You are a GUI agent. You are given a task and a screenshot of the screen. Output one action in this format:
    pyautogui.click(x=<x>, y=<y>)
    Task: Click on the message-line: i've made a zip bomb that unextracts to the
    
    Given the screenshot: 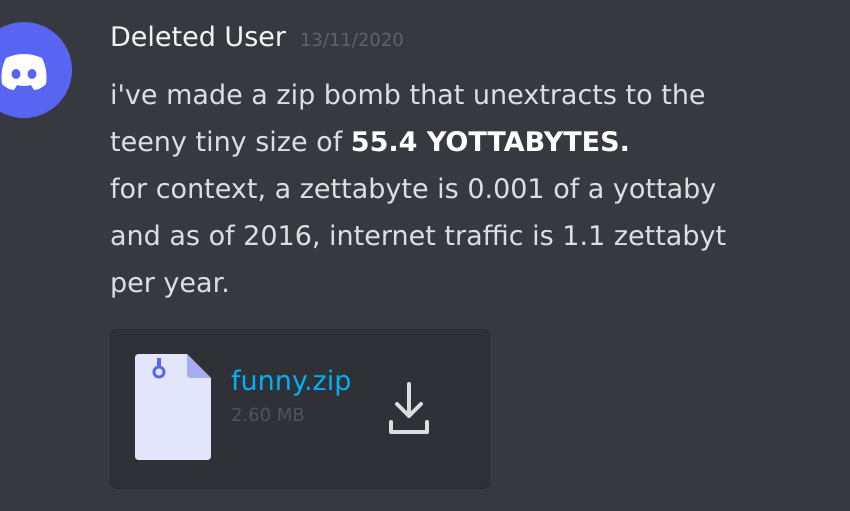 What is the action you would take?
    pyautogui.click(x=408, y=96)
    